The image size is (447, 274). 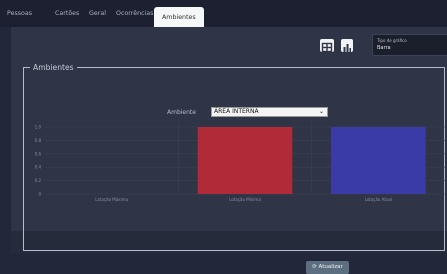 I want to click on y-tick-label: 0, so click(x=39, y=194).